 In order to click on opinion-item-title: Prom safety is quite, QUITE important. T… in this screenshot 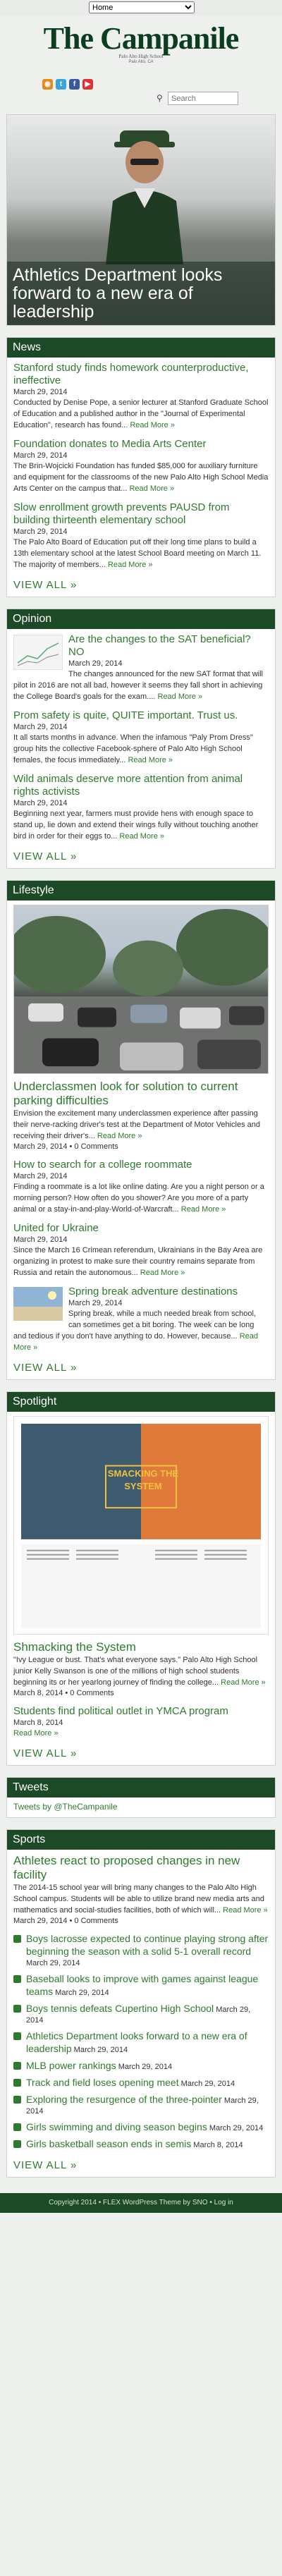, I will do `click(141, 715)`.